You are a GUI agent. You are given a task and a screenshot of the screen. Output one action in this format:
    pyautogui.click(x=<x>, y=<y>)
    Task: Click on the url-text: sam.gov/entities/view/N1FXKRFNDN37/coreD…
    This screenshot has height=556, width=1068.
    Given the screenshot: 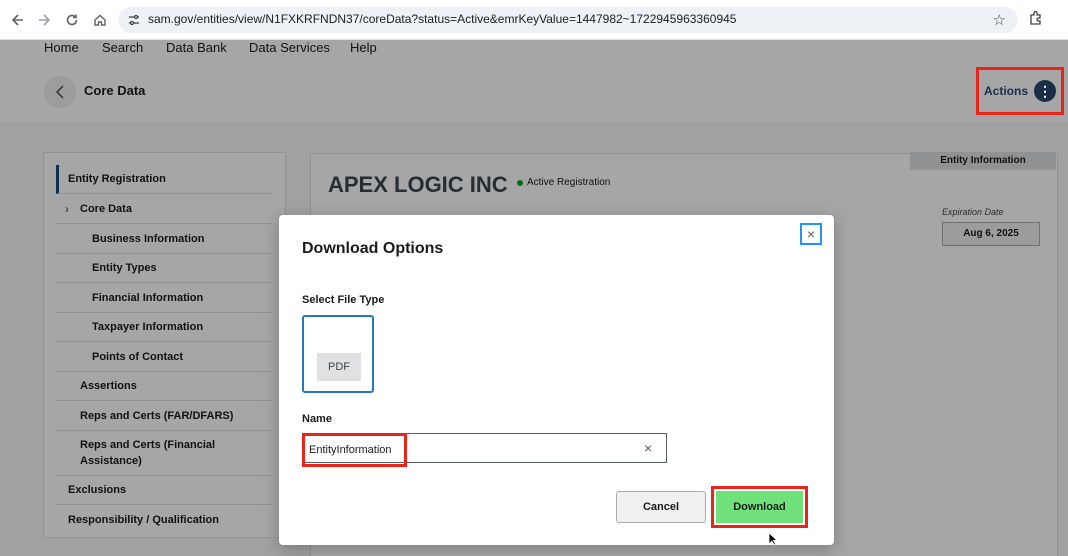 What is the action you would take?
    pyautogui.click(x=442, y=19)
    